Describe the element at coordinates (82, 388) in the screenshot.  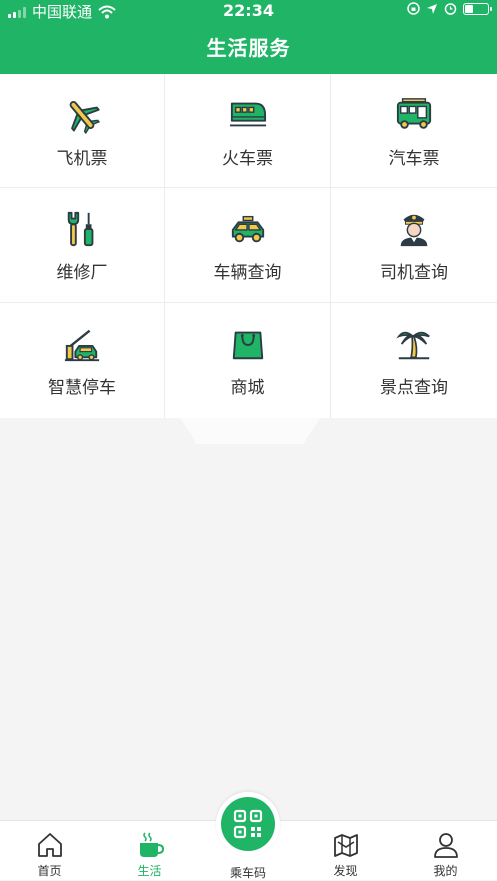
I see `service-label: 智慧停车` at that location.